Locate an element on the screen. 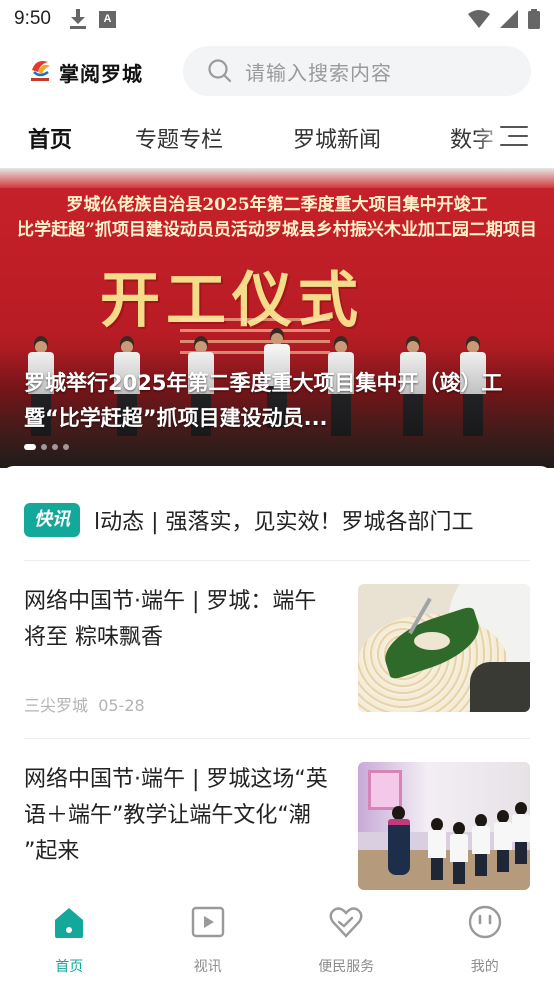  accessibility-a-icon: A is located at coordinates (107, 19).